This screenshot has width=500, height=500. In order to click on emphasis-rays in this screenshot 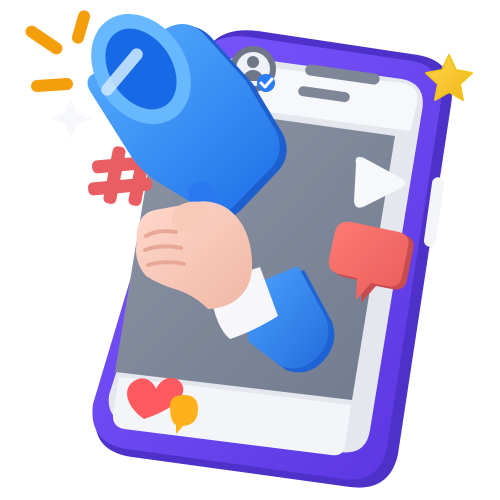, I will do `click(58, 51)`.